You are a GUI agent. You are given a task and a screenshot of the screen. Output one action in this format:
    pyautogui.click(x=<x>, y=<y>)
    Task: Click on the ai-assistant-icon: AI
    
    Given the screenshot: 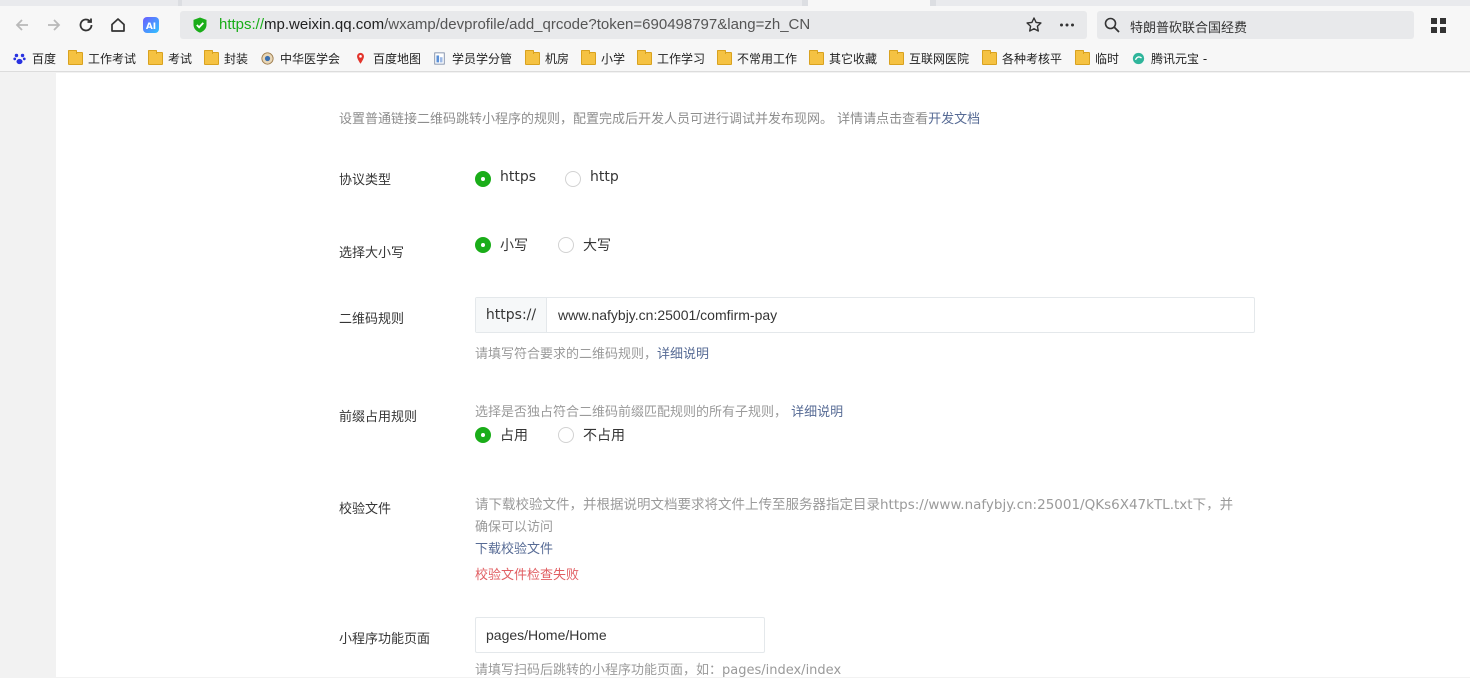 What is the action you would take?
    pyautogui.click(x=151, y=25)
    